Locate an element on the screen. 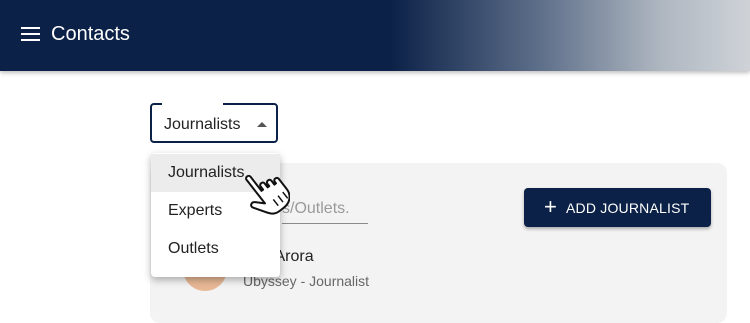 This screenshot has height=323, width=750. add-journalist-button: + ADD JOURNALIST is located at coordinates (617, 207).